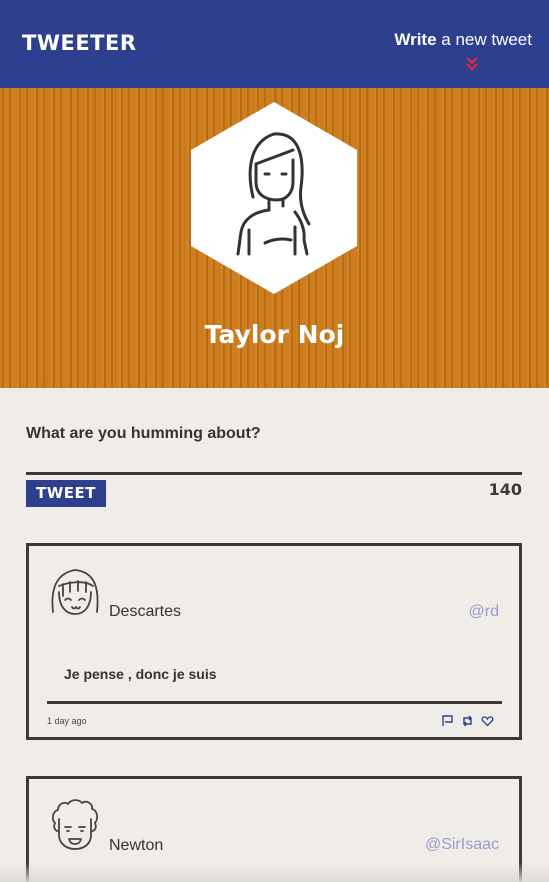 Image resolution: width=549 pixels, height=882 pixels. What do you see at coordinates (484, 39) in the screenshot?
I see `compose-rest-label: a new tweet` at bounding box center [484, 39].